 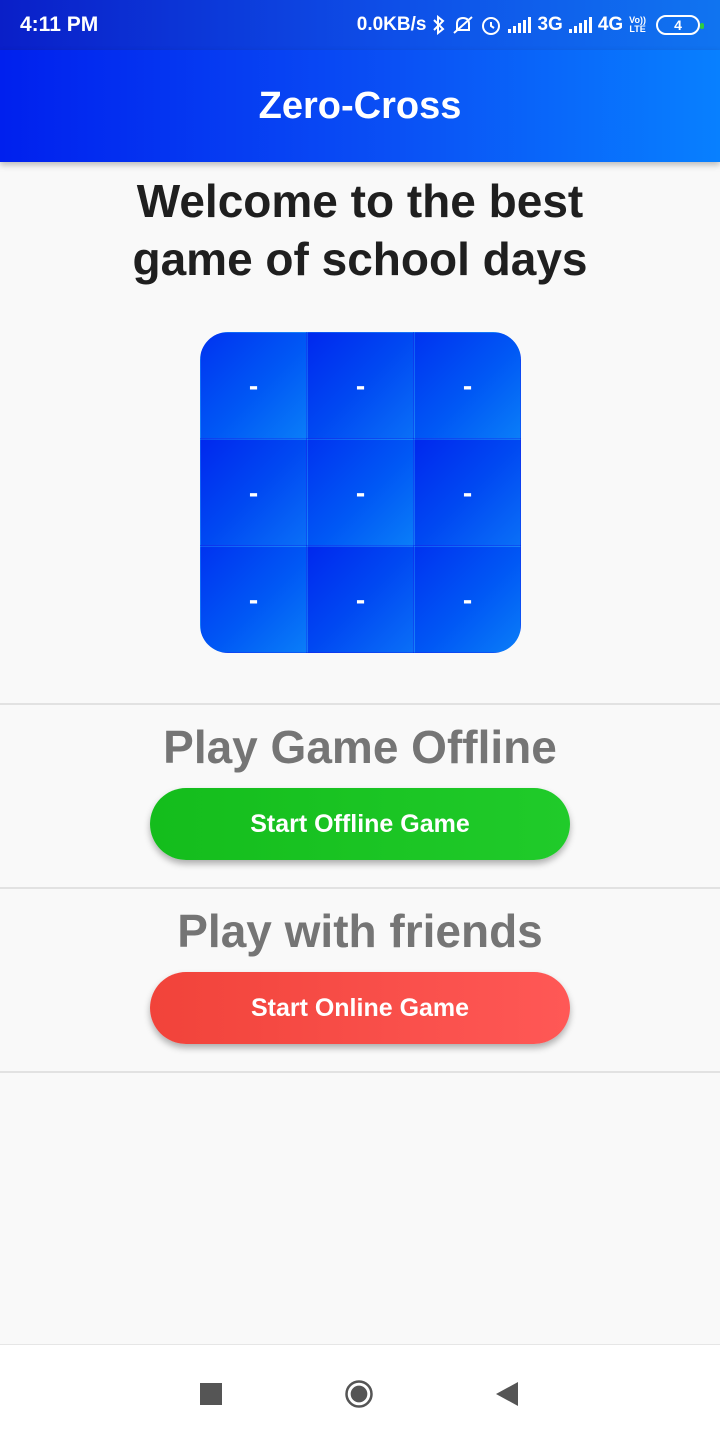 I want to click on status-bar: 4:11 PM 0.0KB/s 3G 4G Vo)) LTE 4, so click(x=360, y=25).